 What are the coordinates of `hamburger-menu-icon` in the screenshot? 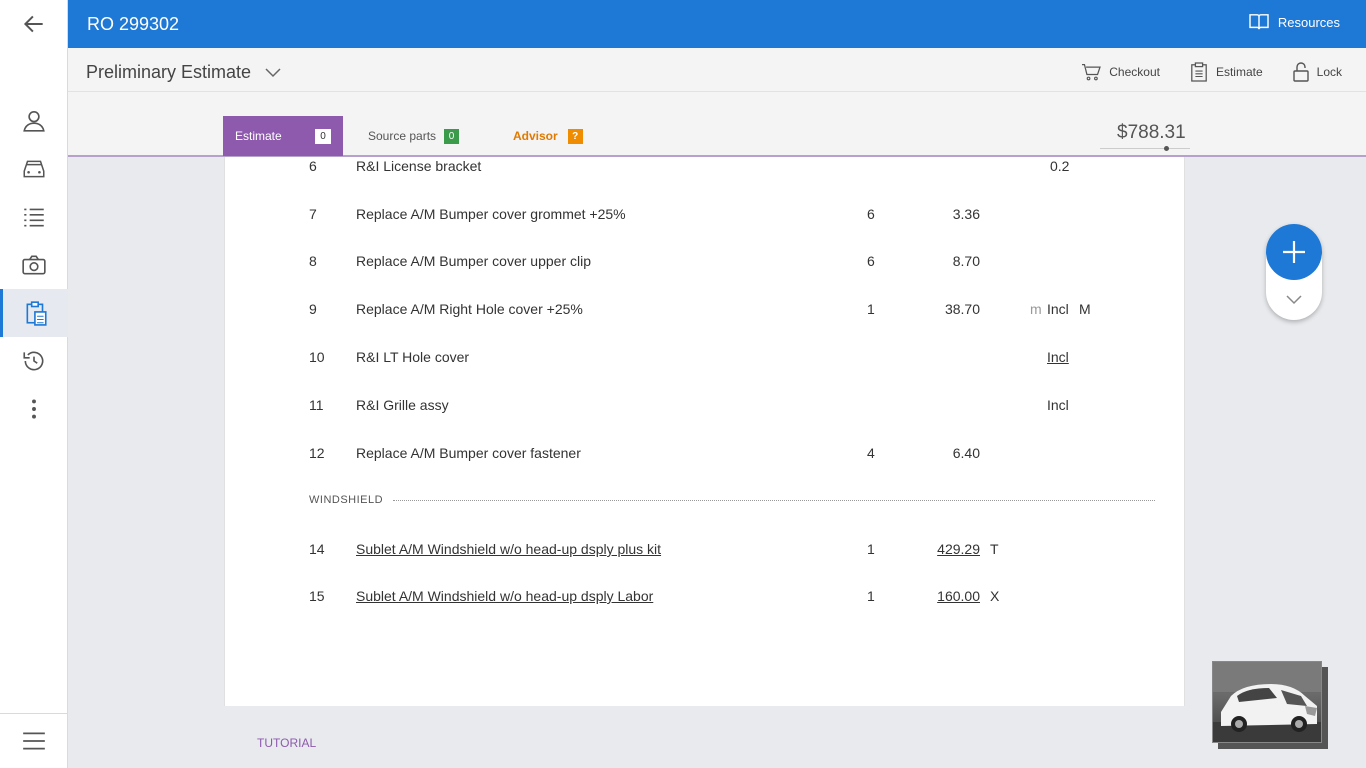 It's located at (34, 741).